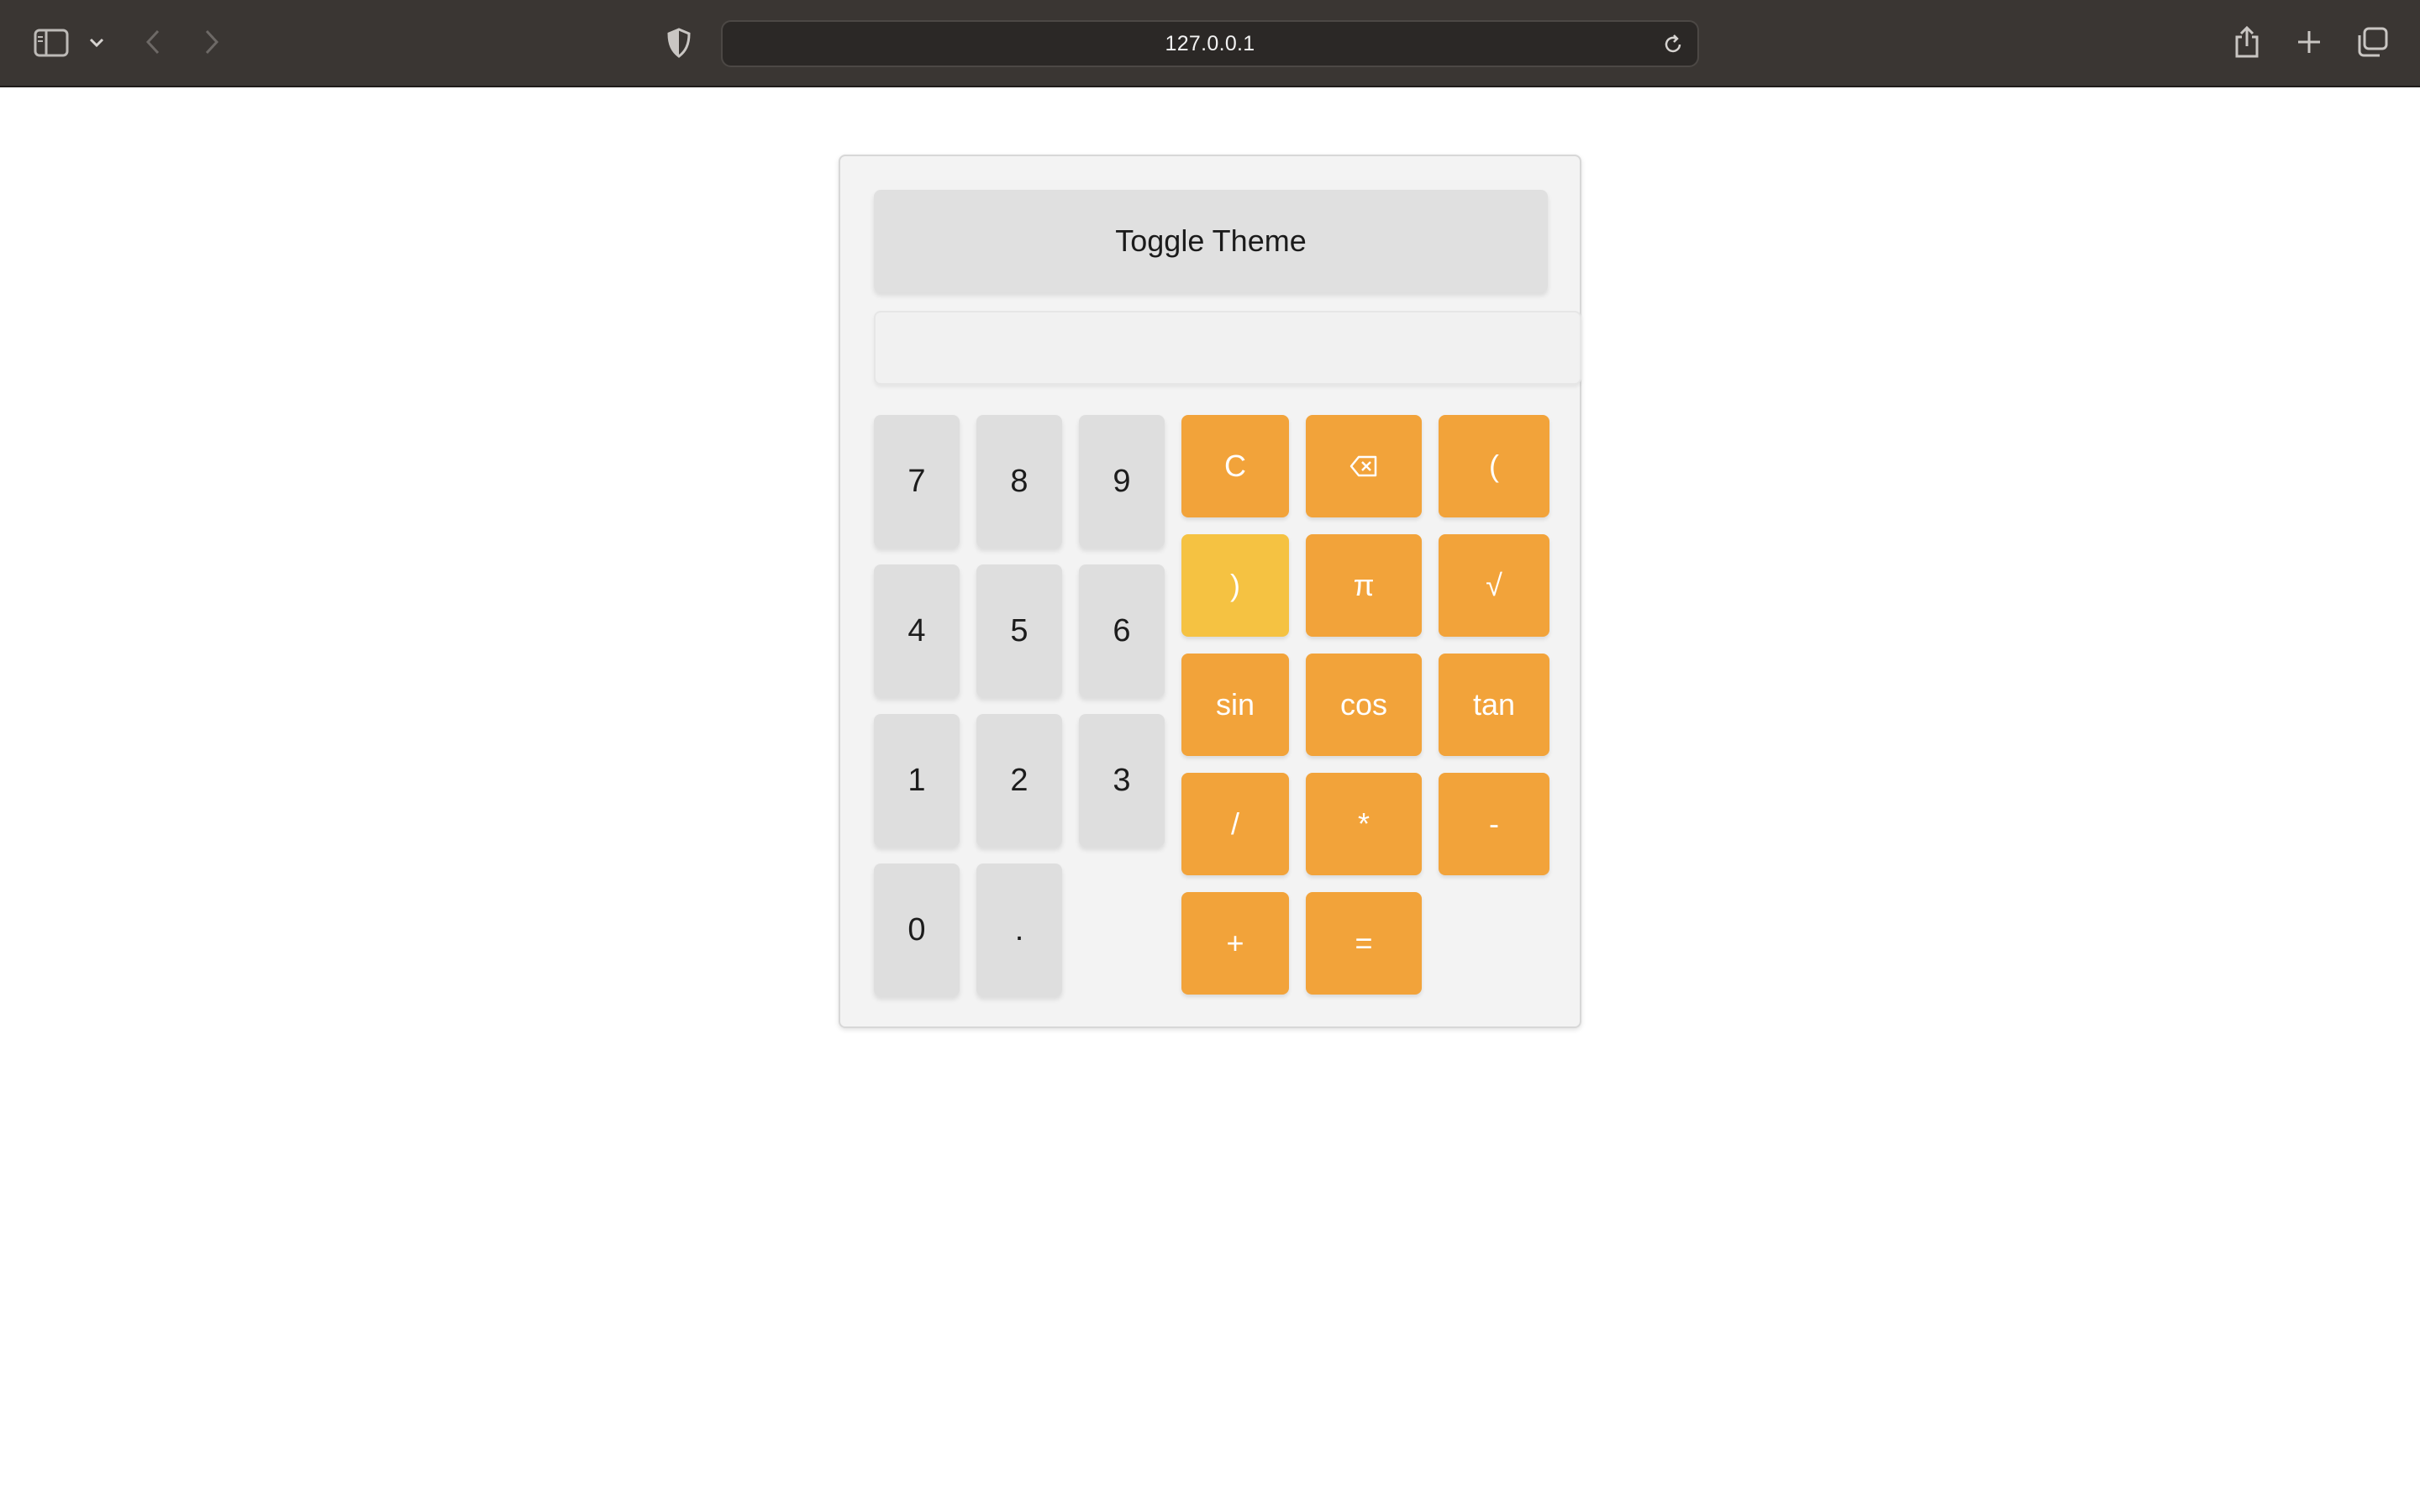 This screenshot has width=2420, height=1512. I want to click on clear-button: C, so click(1235, 466).